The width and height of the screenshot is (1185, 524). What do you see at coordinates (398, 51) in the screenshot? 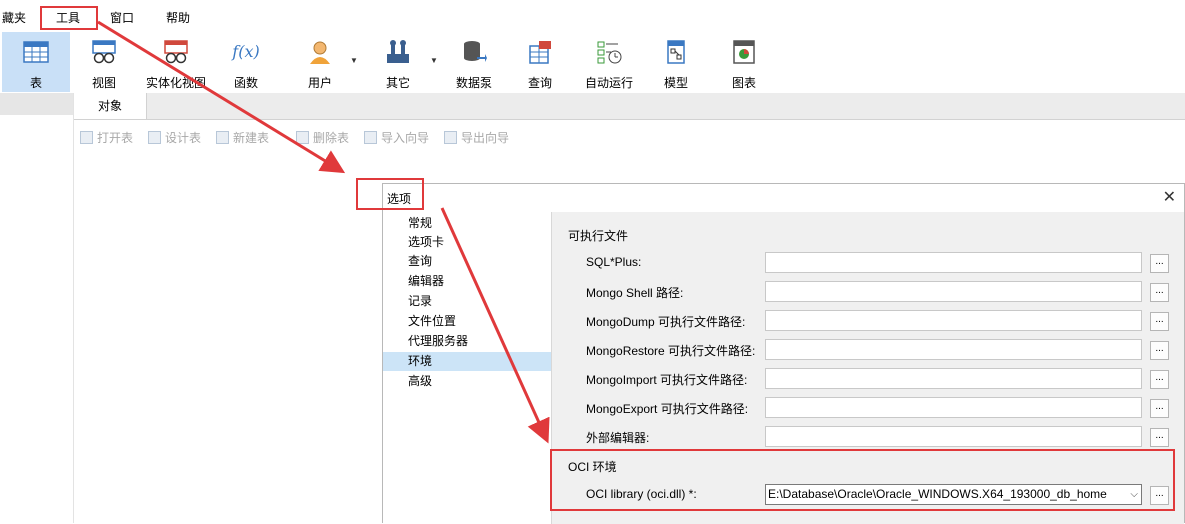
I see `tools-icon` at bounding box center [398, 51].